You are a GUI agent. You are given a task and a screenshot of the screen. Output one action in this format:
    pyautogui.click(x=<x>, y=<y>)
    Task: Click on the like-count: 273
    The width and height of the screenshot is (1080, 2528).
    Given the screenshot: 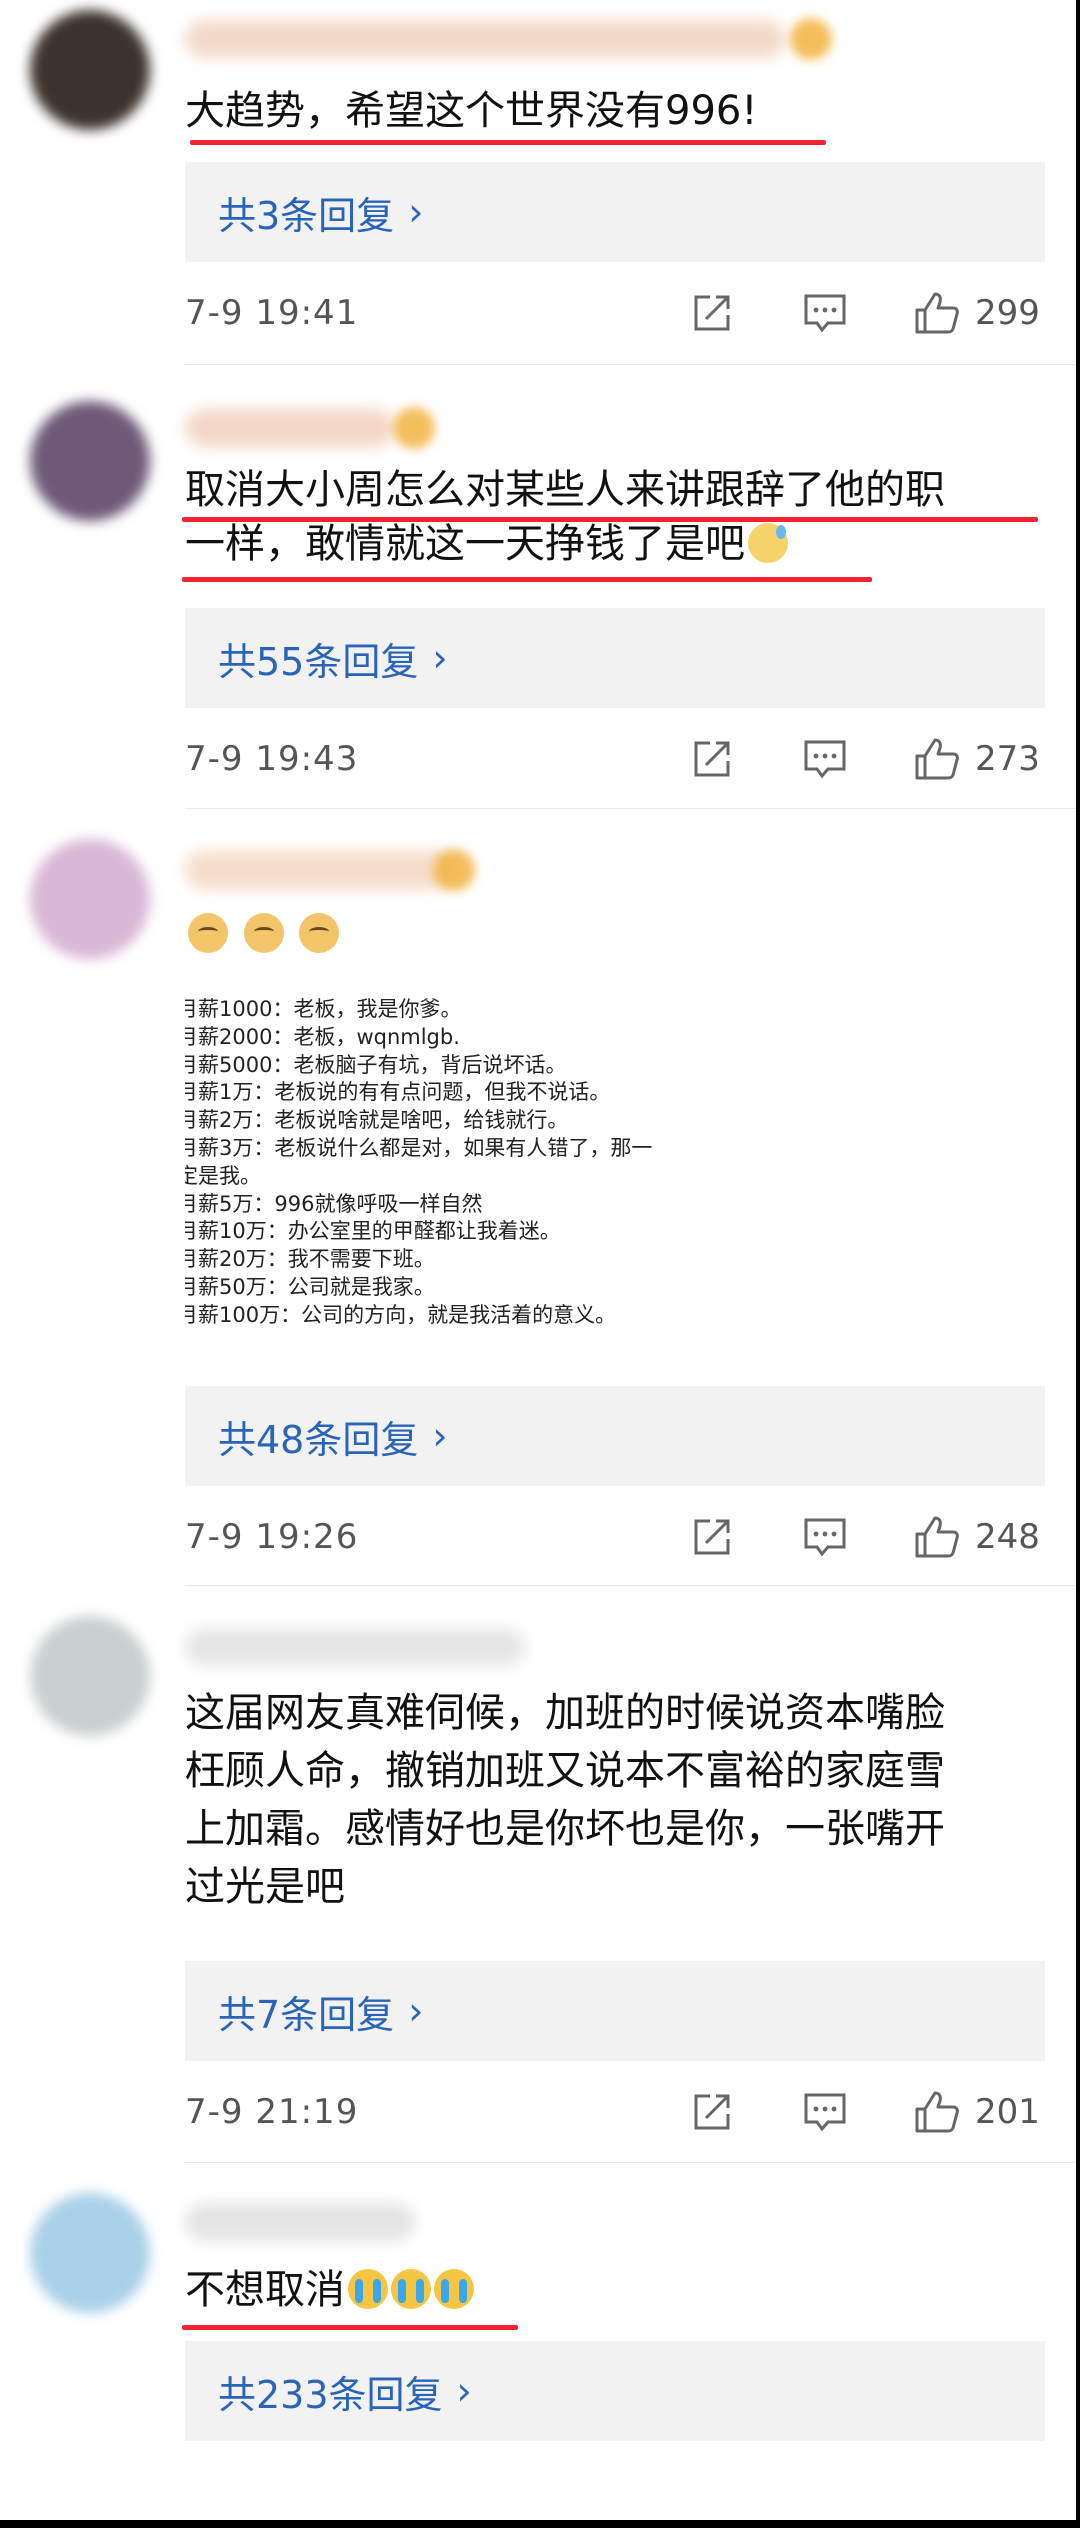 What is the action you would take?
    pyautogui.click(x=1007, y=759)
    